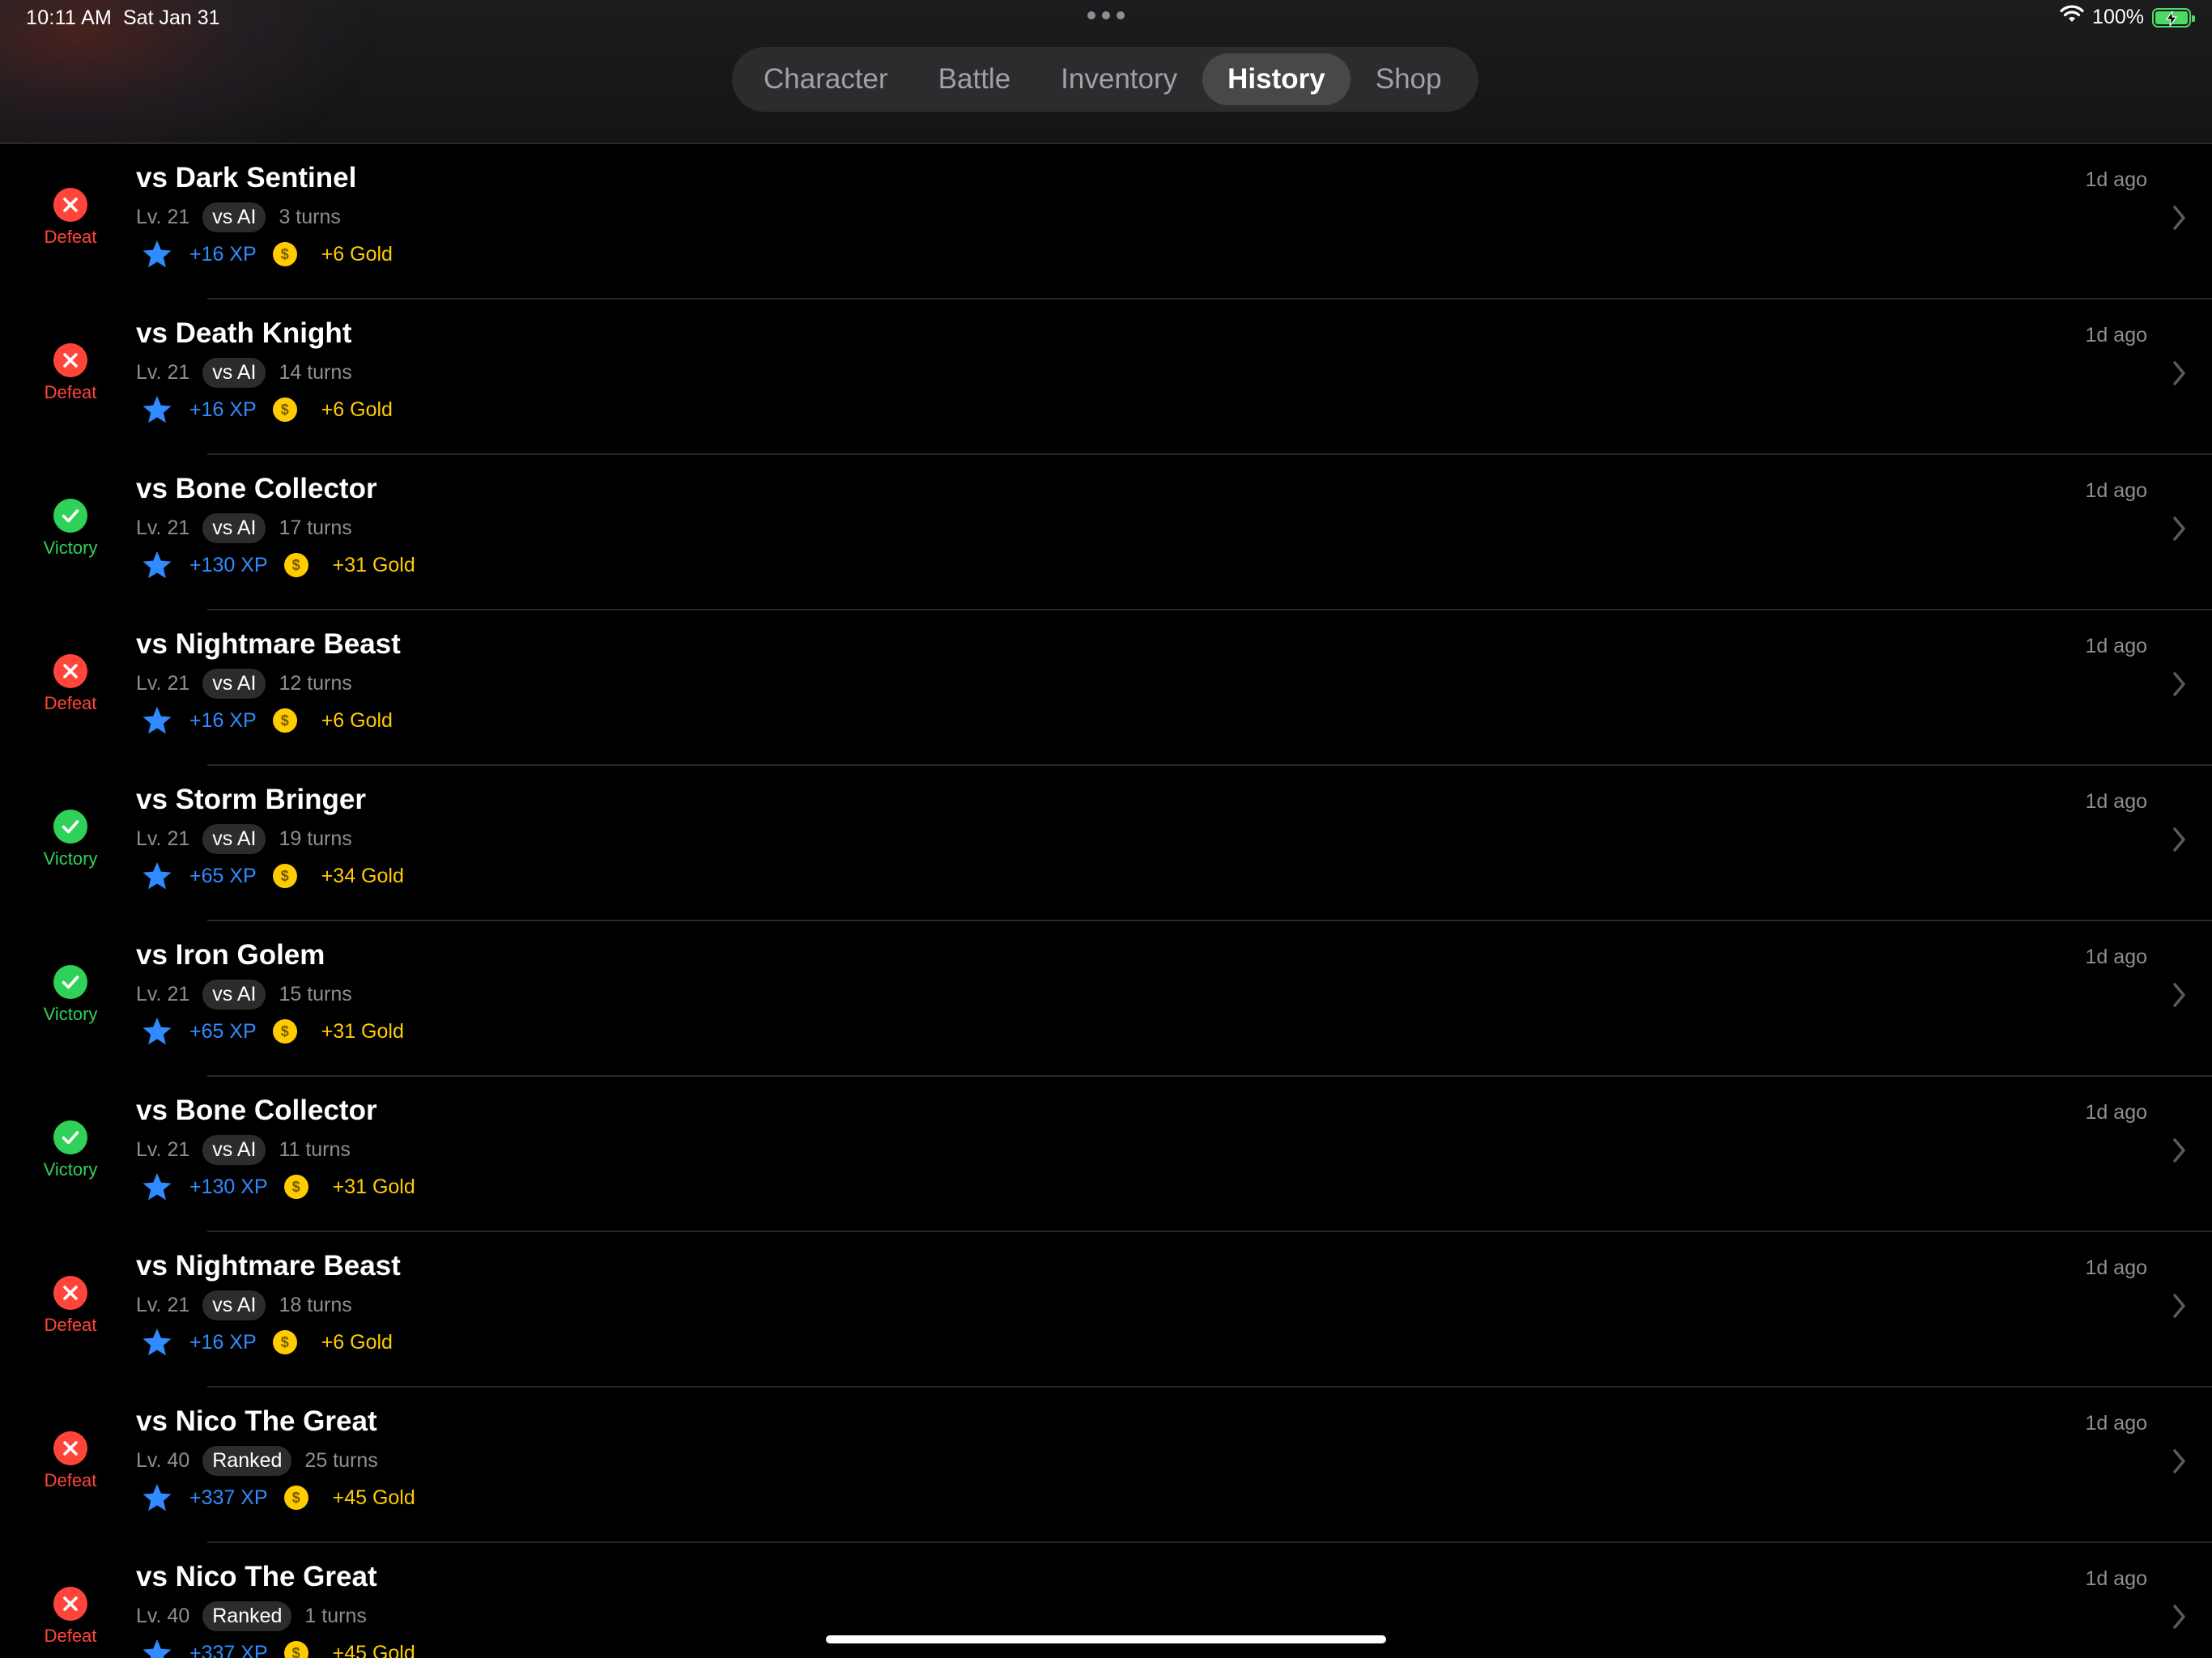 Image resolution: width=2212 pixels, height=1658 pixels. Describe the element at coordinates (975, 79) in the screenshot. I see `tab-battle: Battle` at that location.